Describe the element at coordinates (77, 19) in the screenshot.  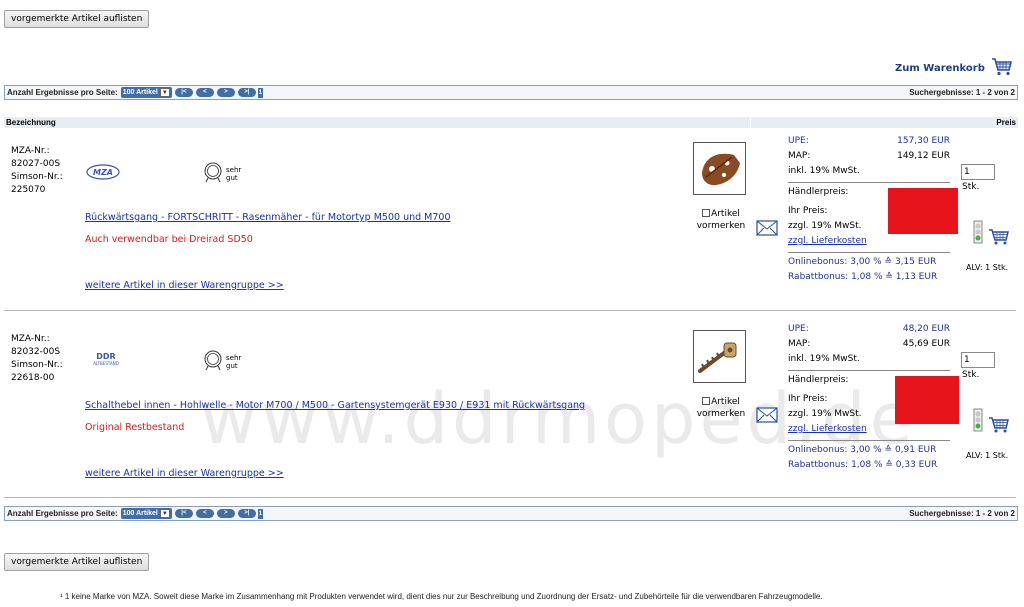
I see `list-marked-articles-button: vorgemerkte Artikel auflisten` at that location.